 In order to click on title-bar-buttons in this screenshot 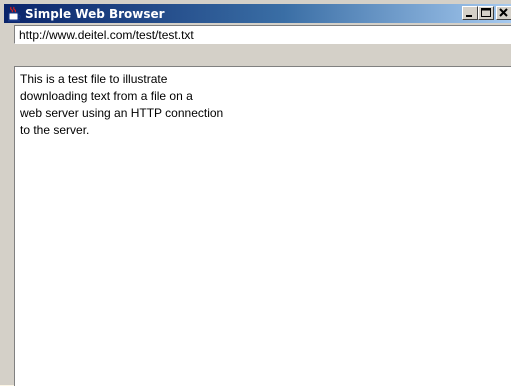, I will do `click(486, 13)`.